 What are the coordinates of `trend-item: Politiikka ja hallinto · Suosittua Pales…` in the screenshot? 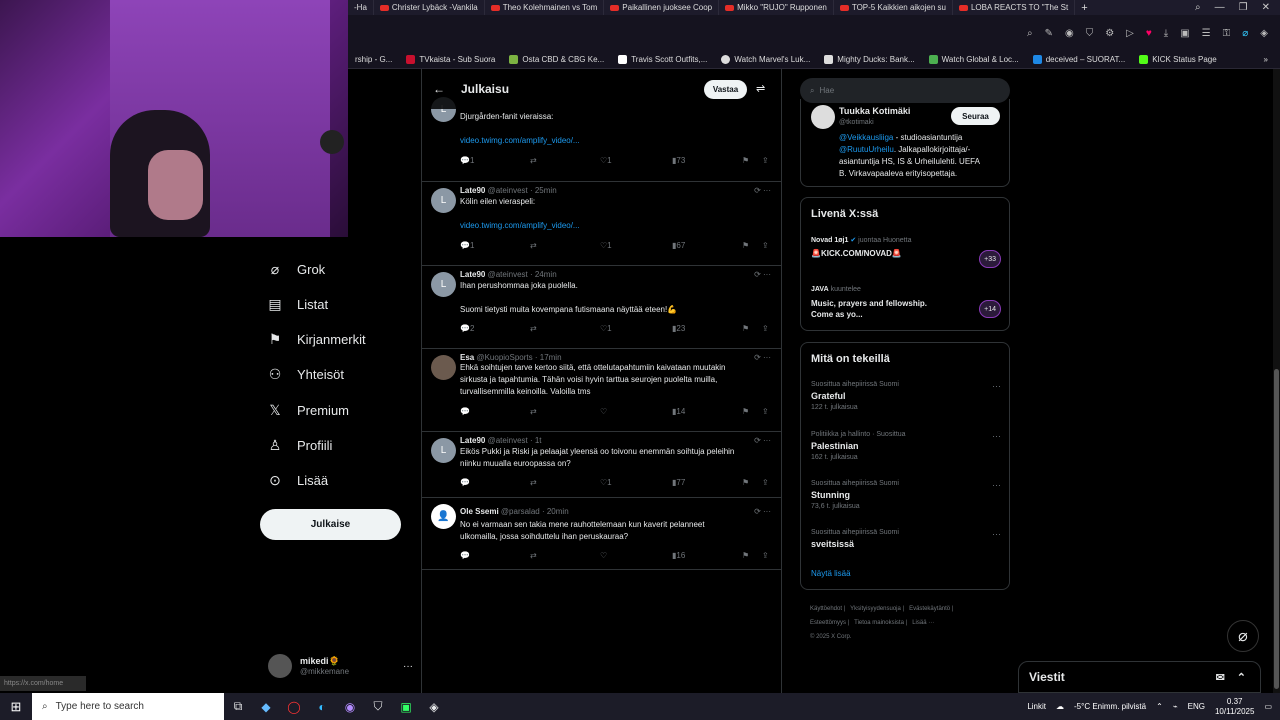 It's located at (906, 446).